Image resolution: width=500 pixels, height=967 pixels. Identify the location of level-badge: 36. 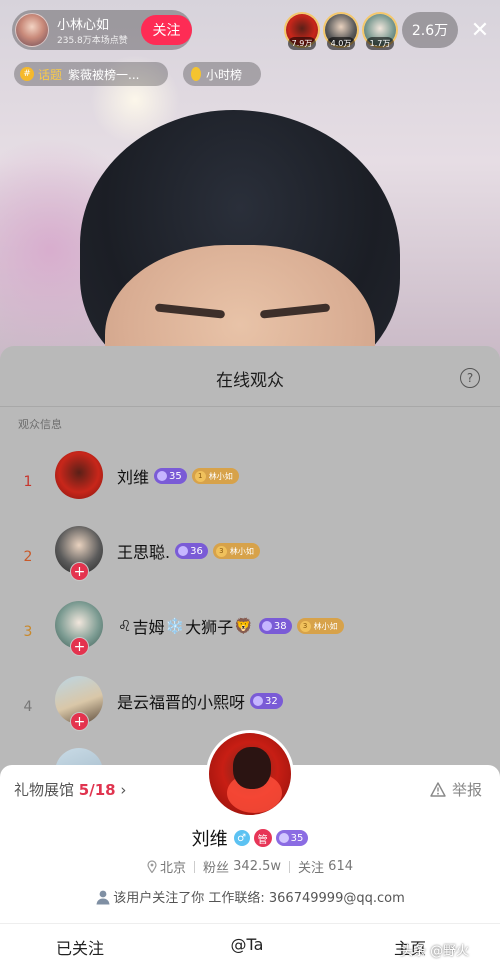
(191, 551).